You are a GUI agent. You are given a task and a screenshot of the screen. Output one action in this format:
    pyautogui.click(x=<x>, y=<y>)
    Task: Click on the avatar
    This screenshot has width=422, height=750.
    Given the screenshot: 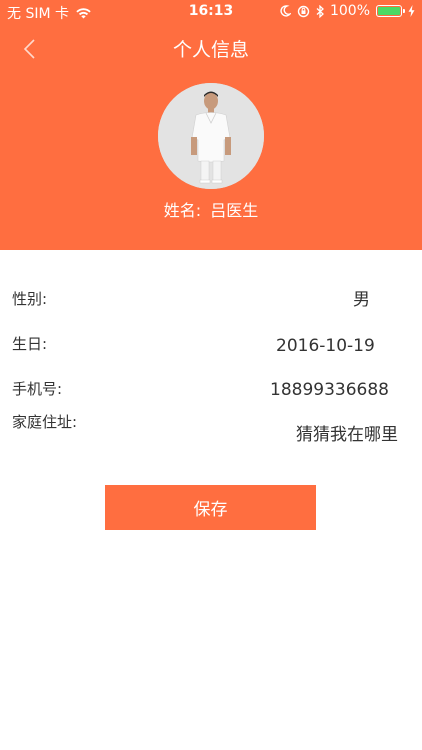 What is the action you would take?
    pyautogui.click(x=211, y=136)
    